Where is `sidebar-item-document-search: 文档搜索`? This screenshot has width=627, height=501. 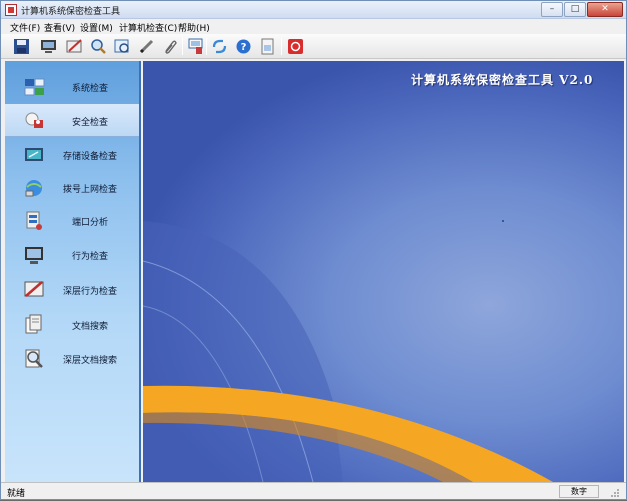
sidebar-item-document-search: 文档搜索 is located at coordinates (72, 324).